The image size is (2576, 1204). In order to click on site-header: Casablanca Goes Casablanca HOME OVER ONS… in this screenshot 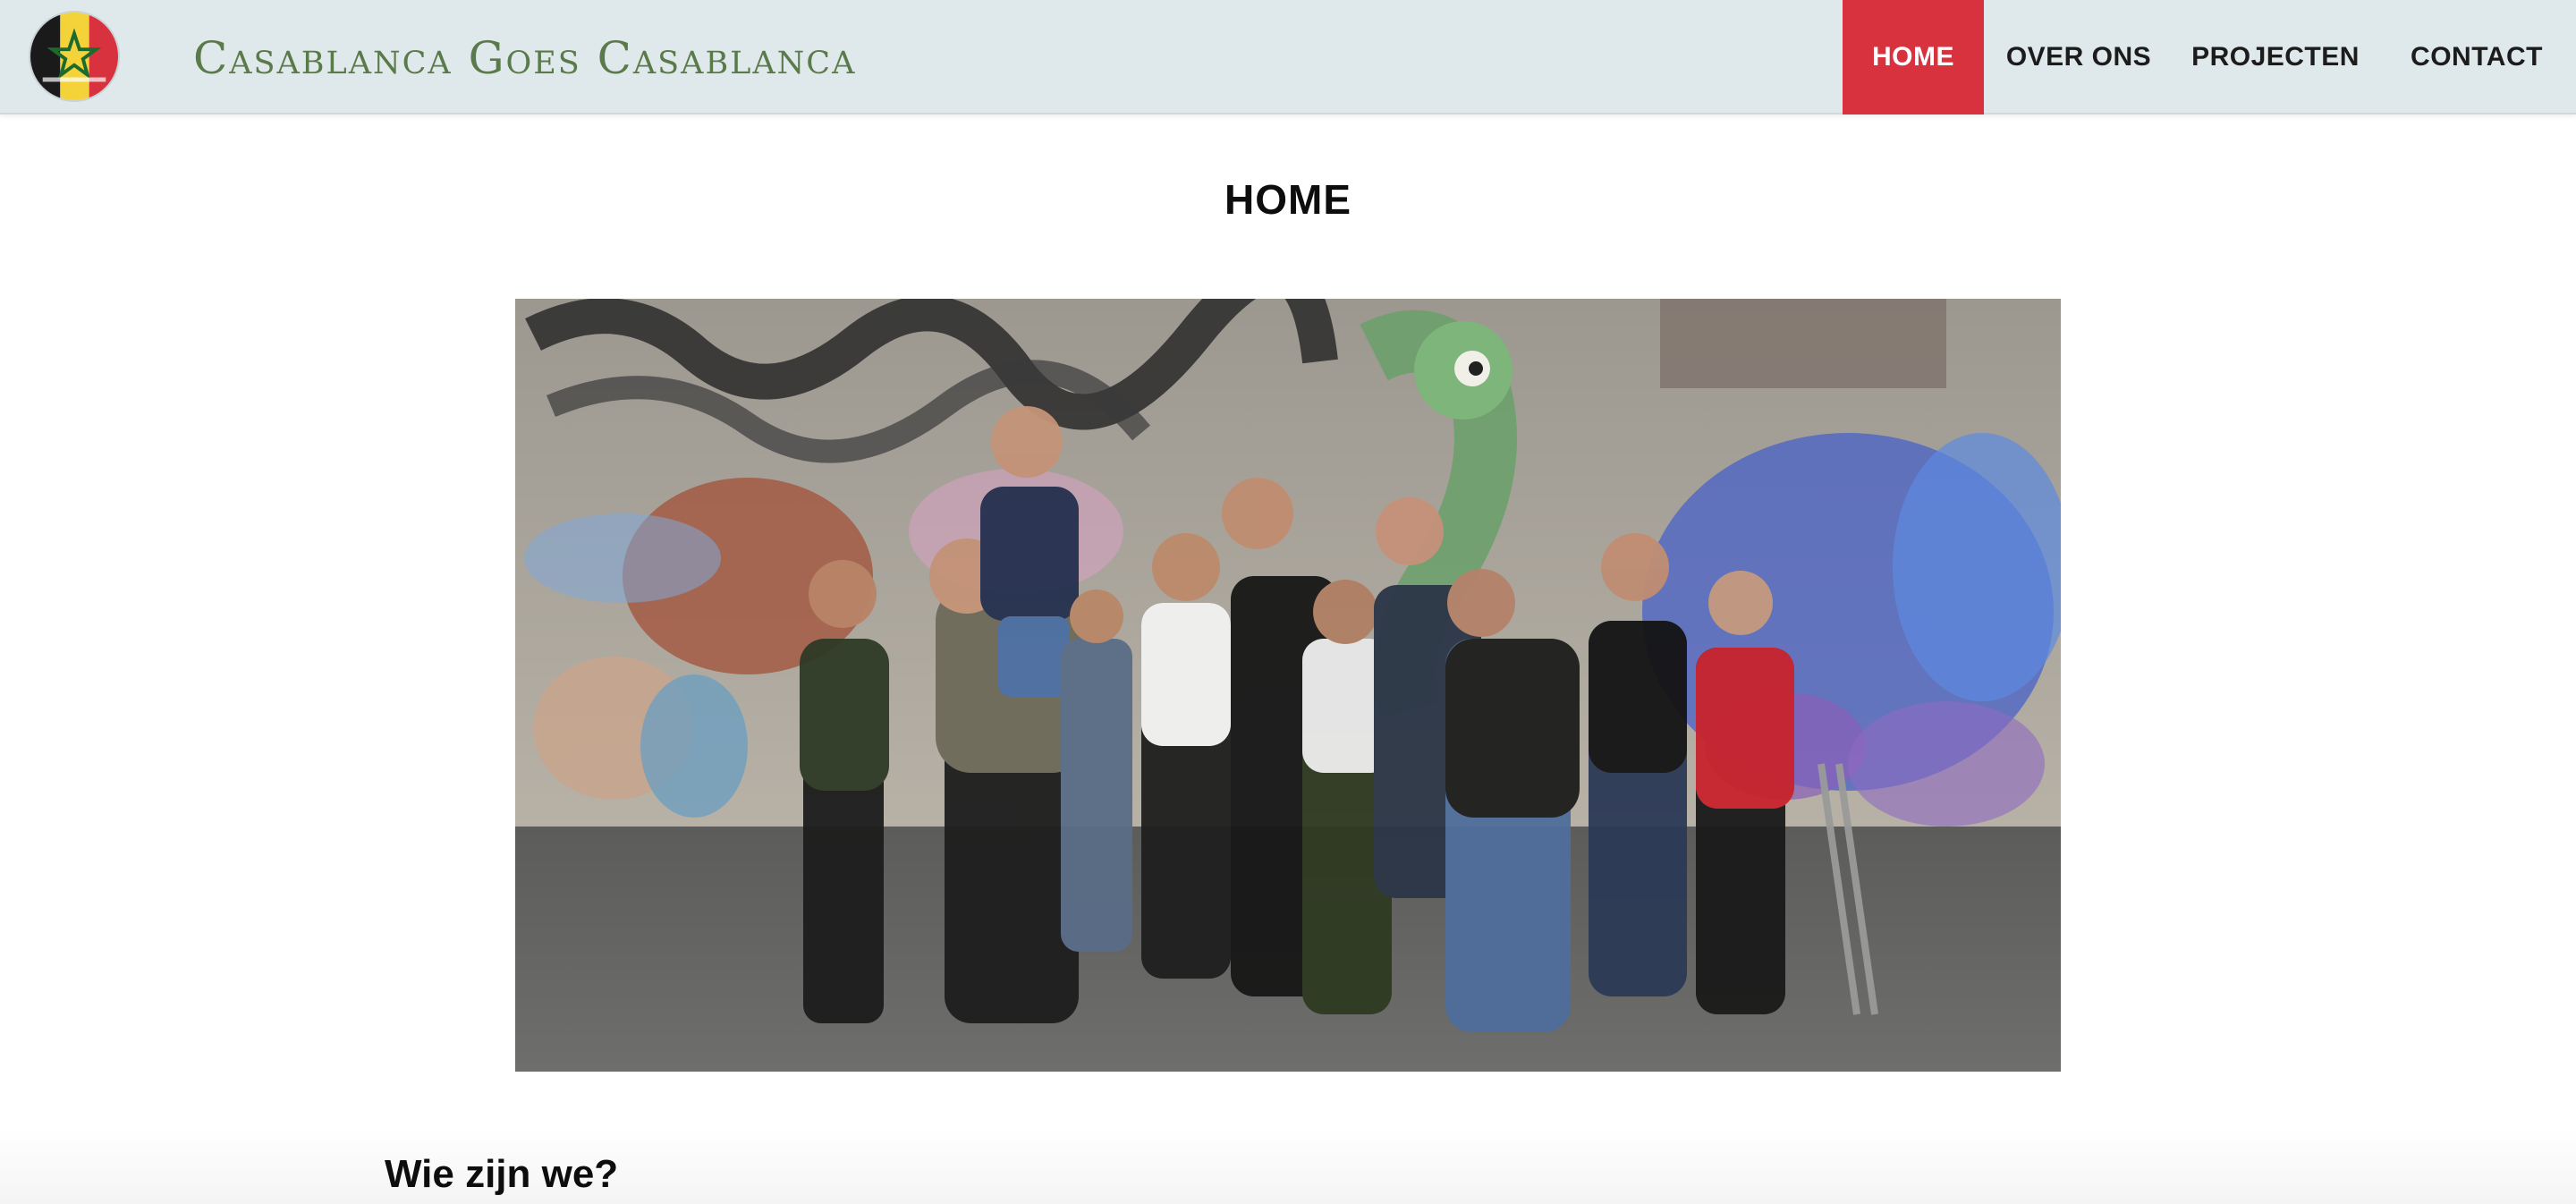, I will do `click(1288, 57)`.